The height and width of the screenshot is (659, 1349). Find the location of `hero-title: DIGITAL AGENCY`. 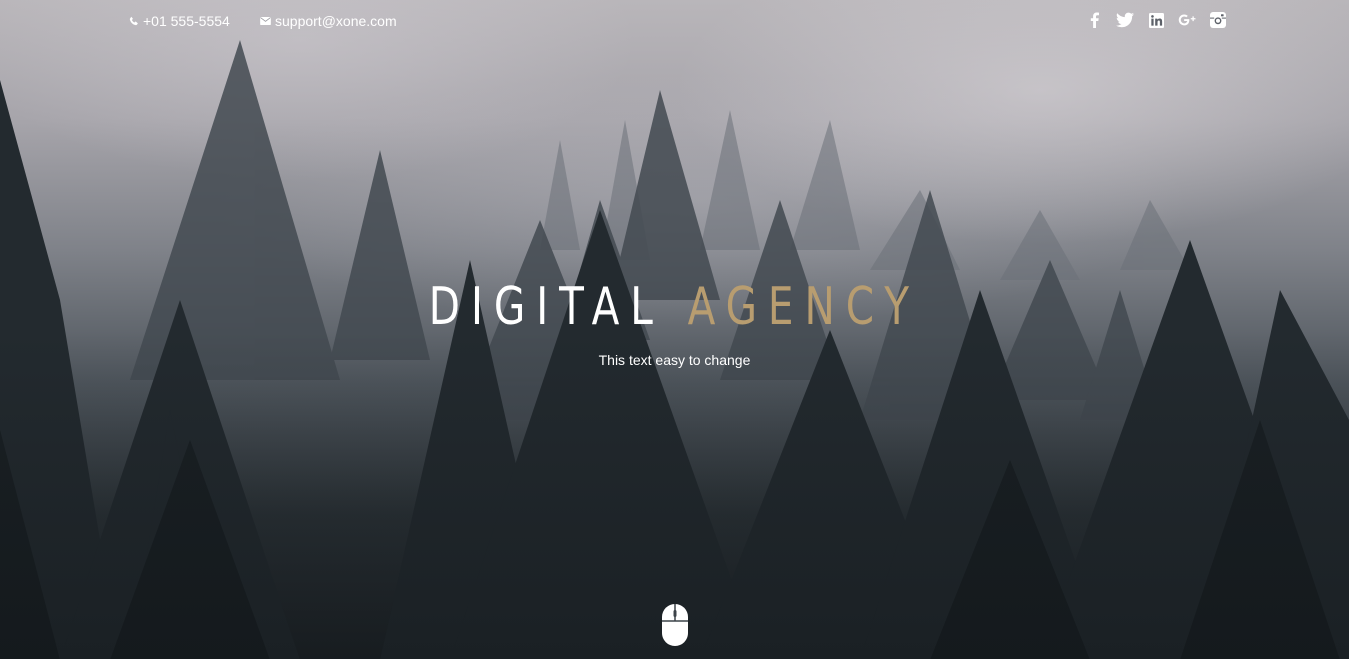

hero-title: DIGITAL AGENCY is located at coordinates (674, 307).